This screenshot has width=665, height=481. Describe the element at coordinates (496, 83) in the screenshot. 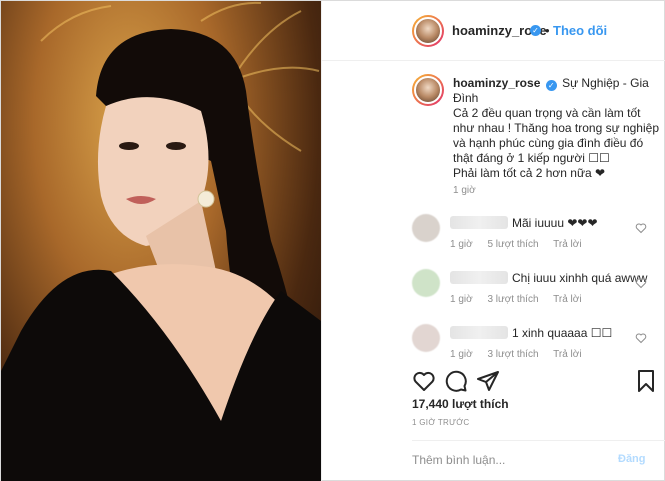

I see `caption-username: hoaminzy_rose` at that location.